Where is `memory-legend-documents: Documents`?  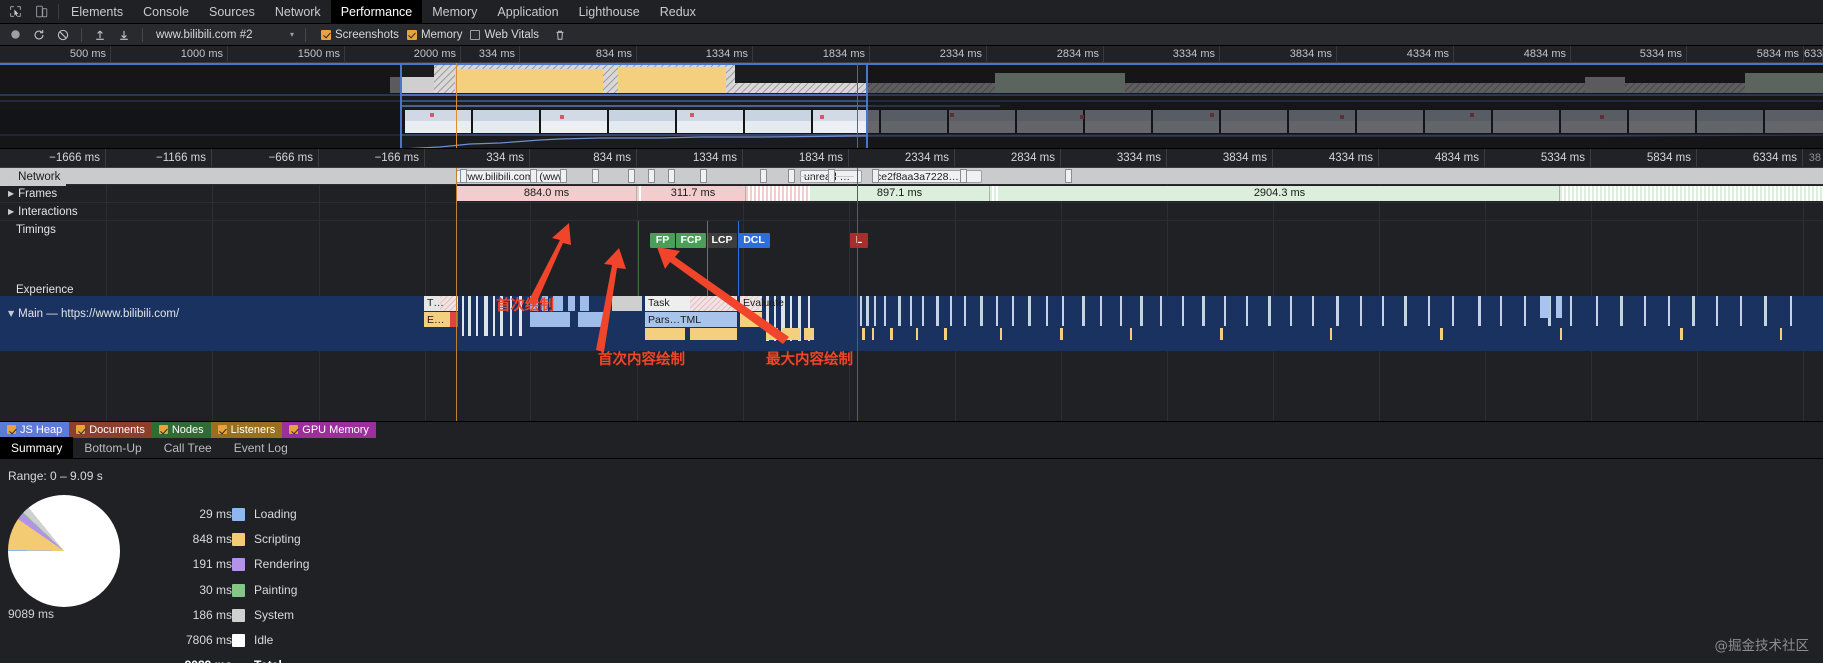 memory-legend-documents: Documents is located at coordinates (110, 429).